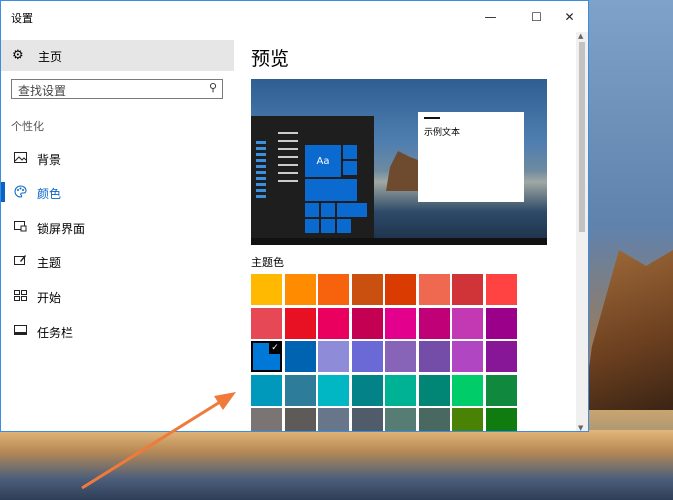 Image resolution: width=673 pixels, height=500 pixels. I want to click on gear-icon: ⚙, so click(18, 55).